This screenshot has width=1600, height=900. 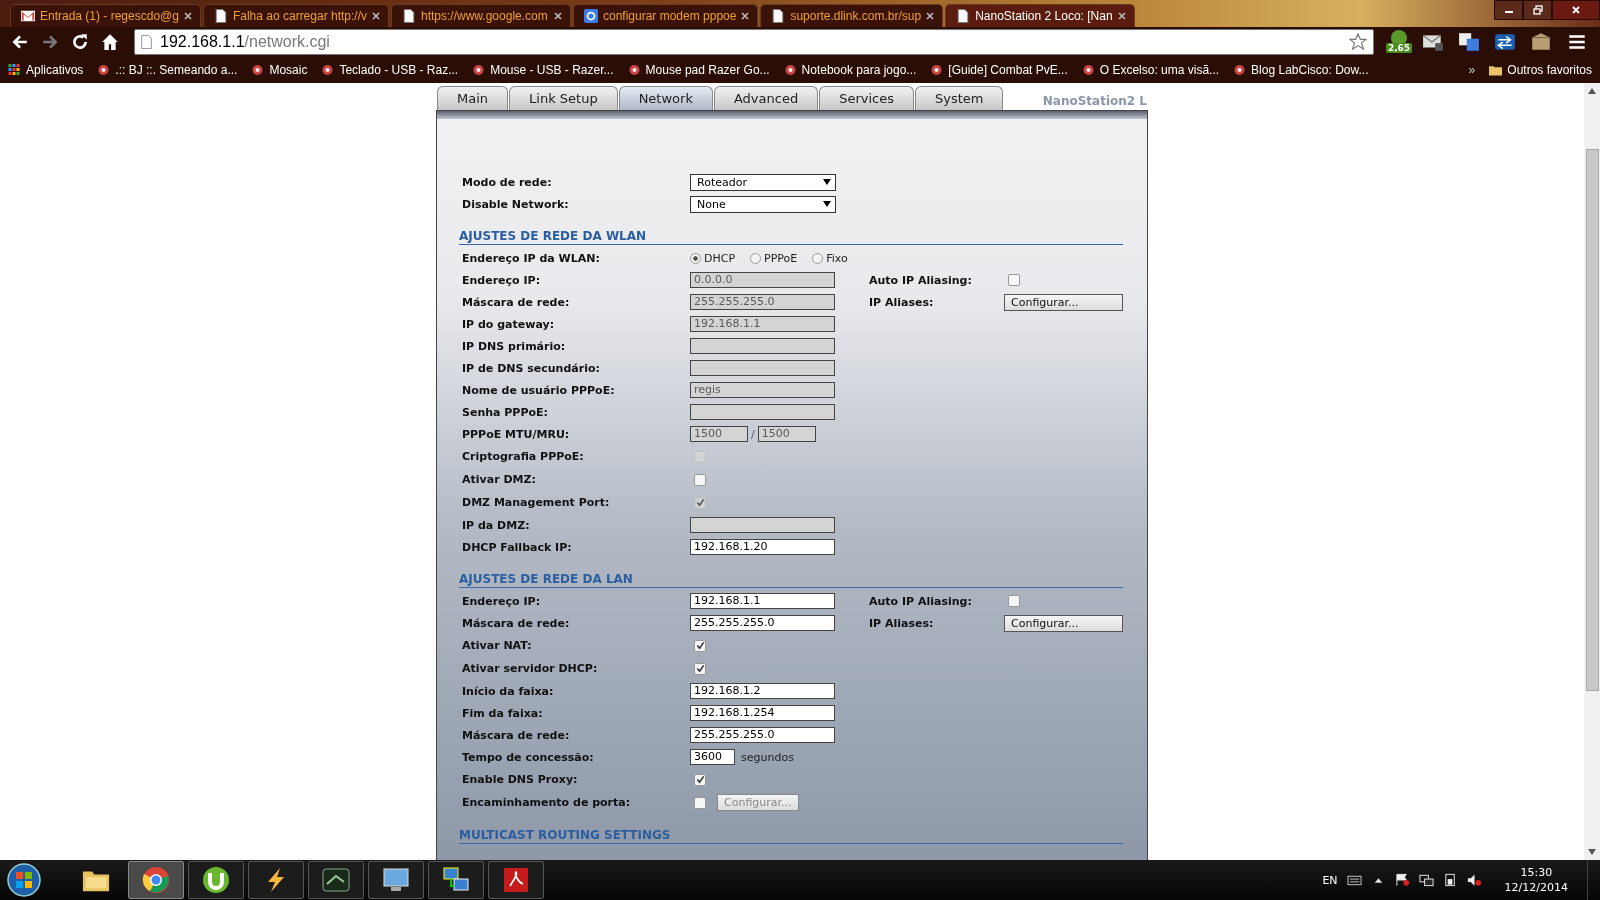 What do you see at coordinates (1358, 42) in the screenshot?
I see `star-icon` at bounding box center [1358, 42].